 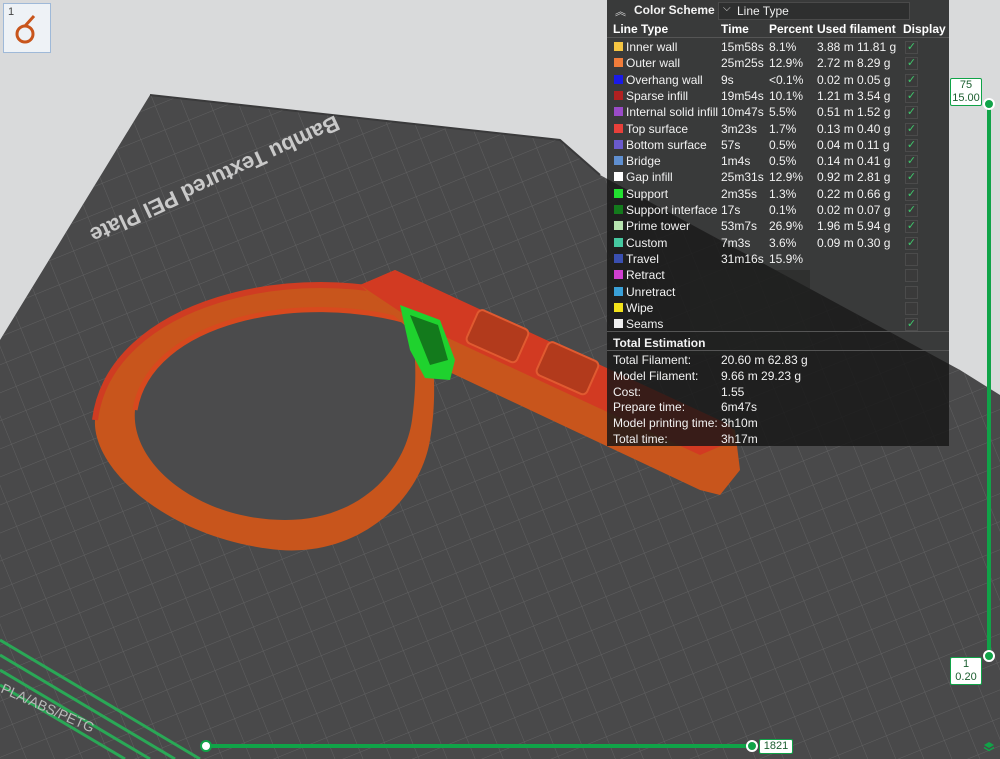 I want to click on header-percent: Percent, so click(x=791, y=29).